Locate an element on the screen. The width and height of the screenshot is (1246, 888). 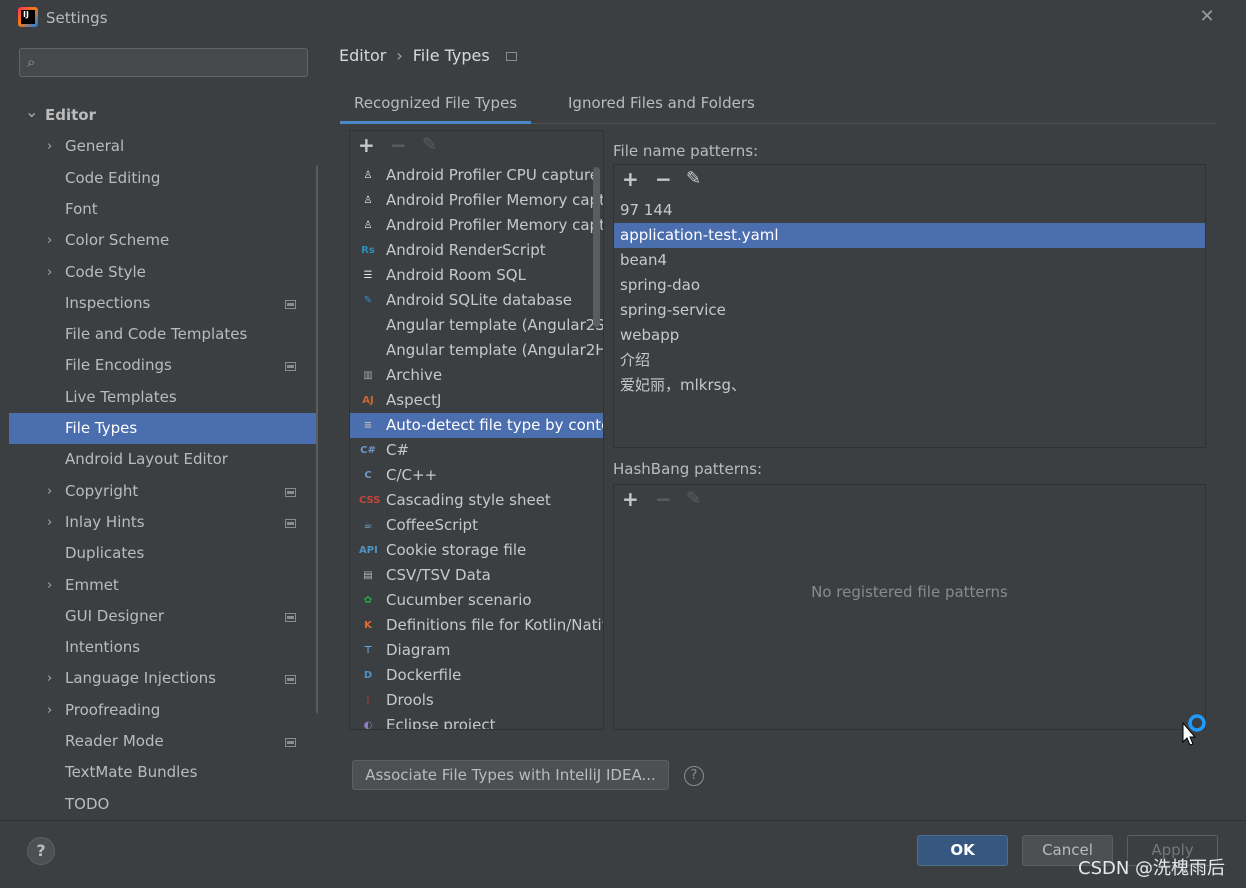
question-icon: ? is located at coordinates (694, 776).